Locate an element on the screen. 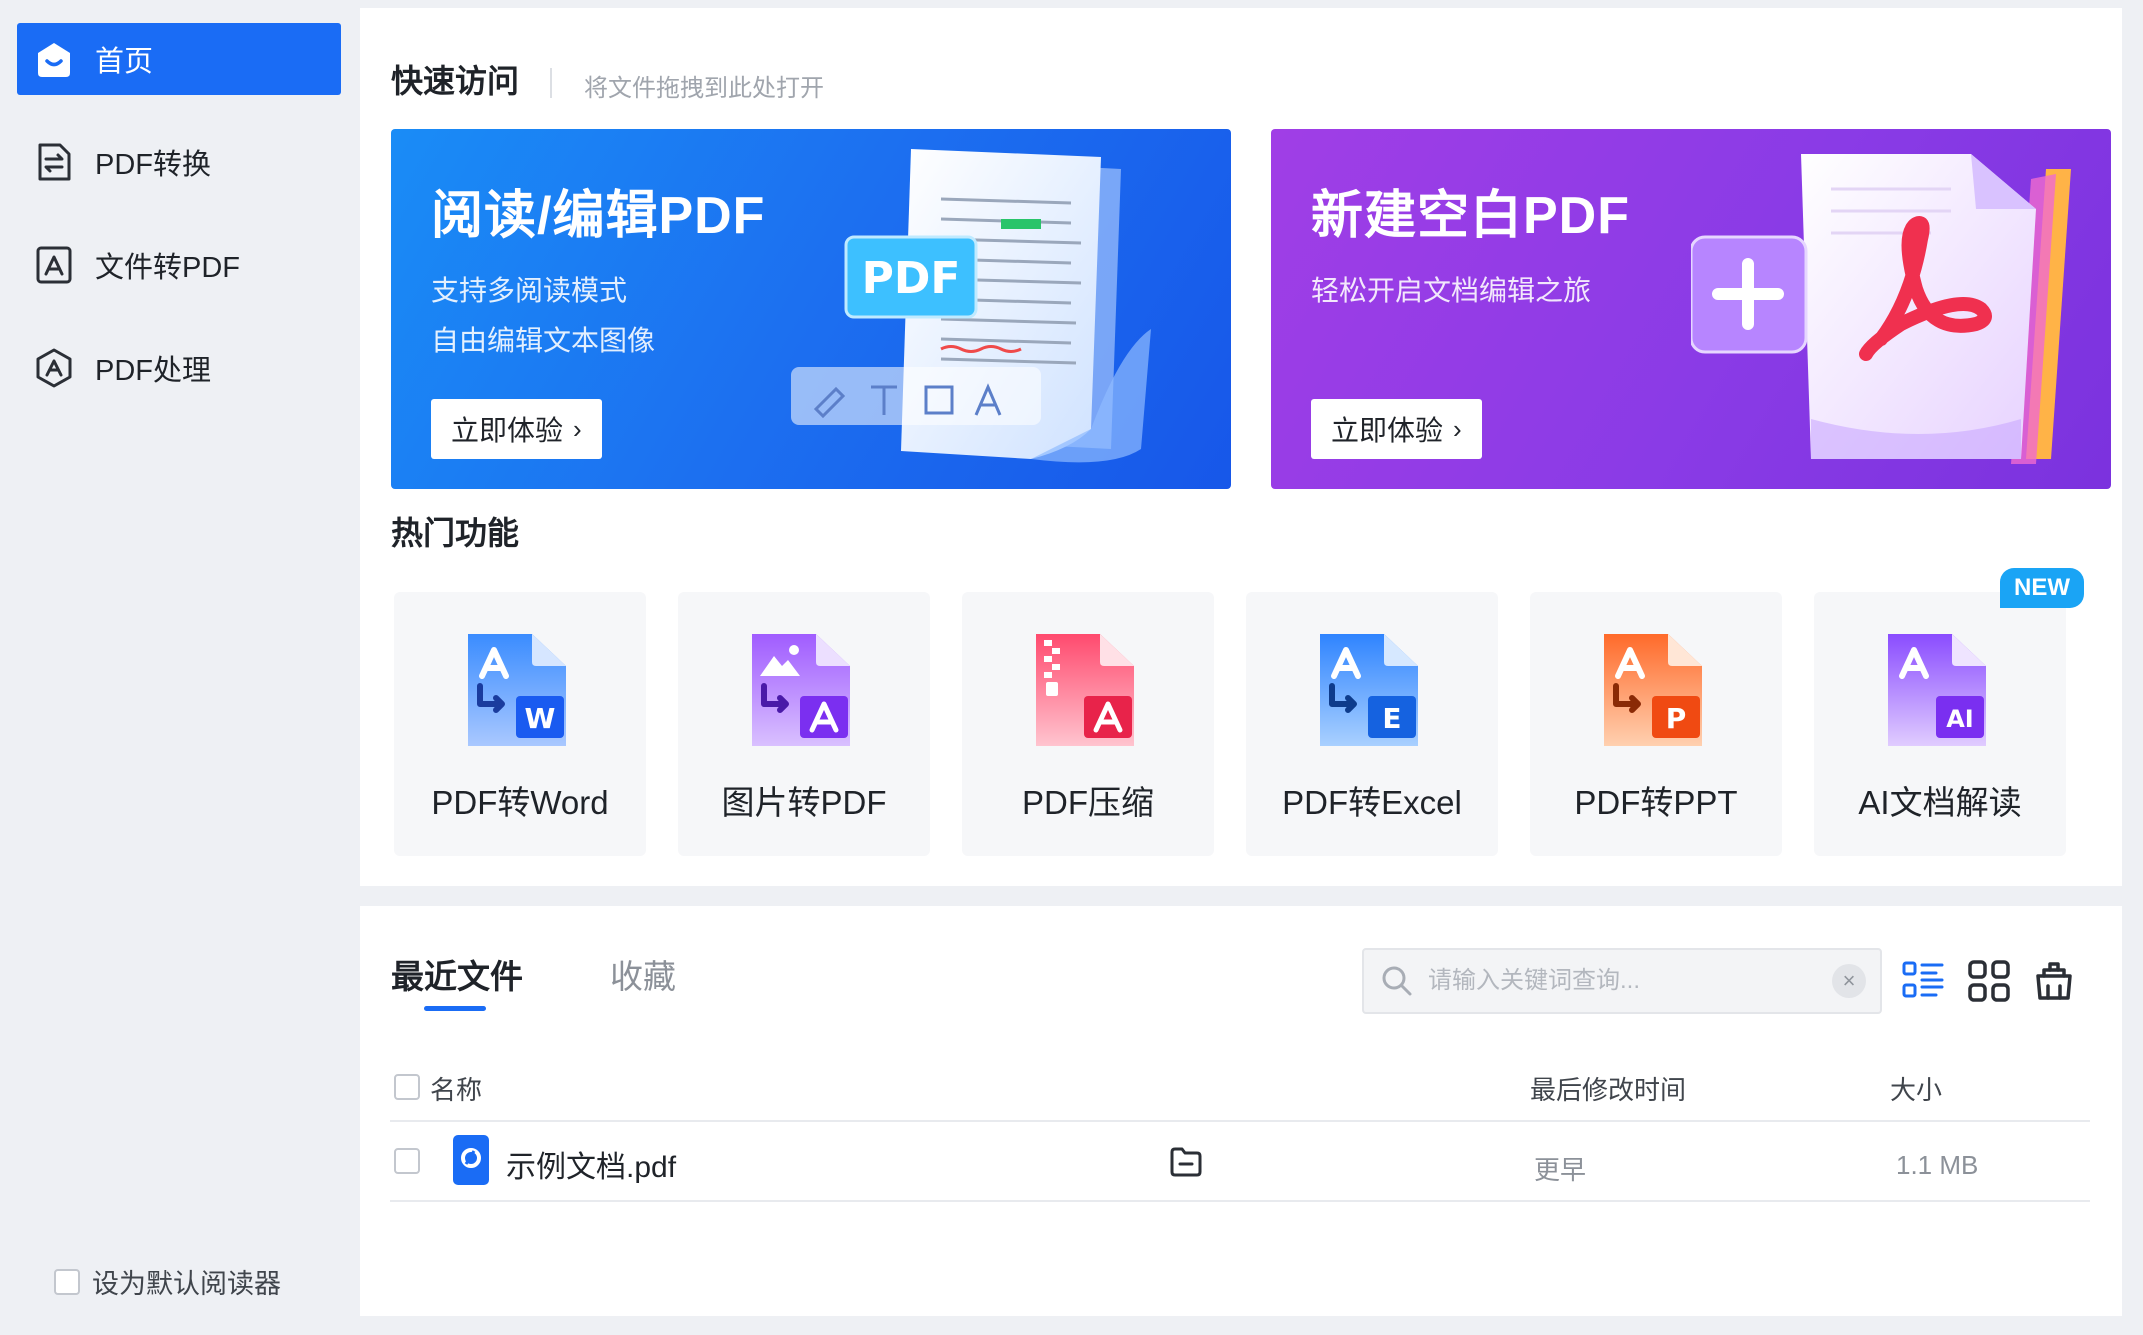 This screenshot has width=2143, height=1335. read-edit-pdf-banner: 阅读/编辑PDF 支持多阅读模式 自由编辑文本图像 立即体验 › PDF is located at coordinates (811, 309).